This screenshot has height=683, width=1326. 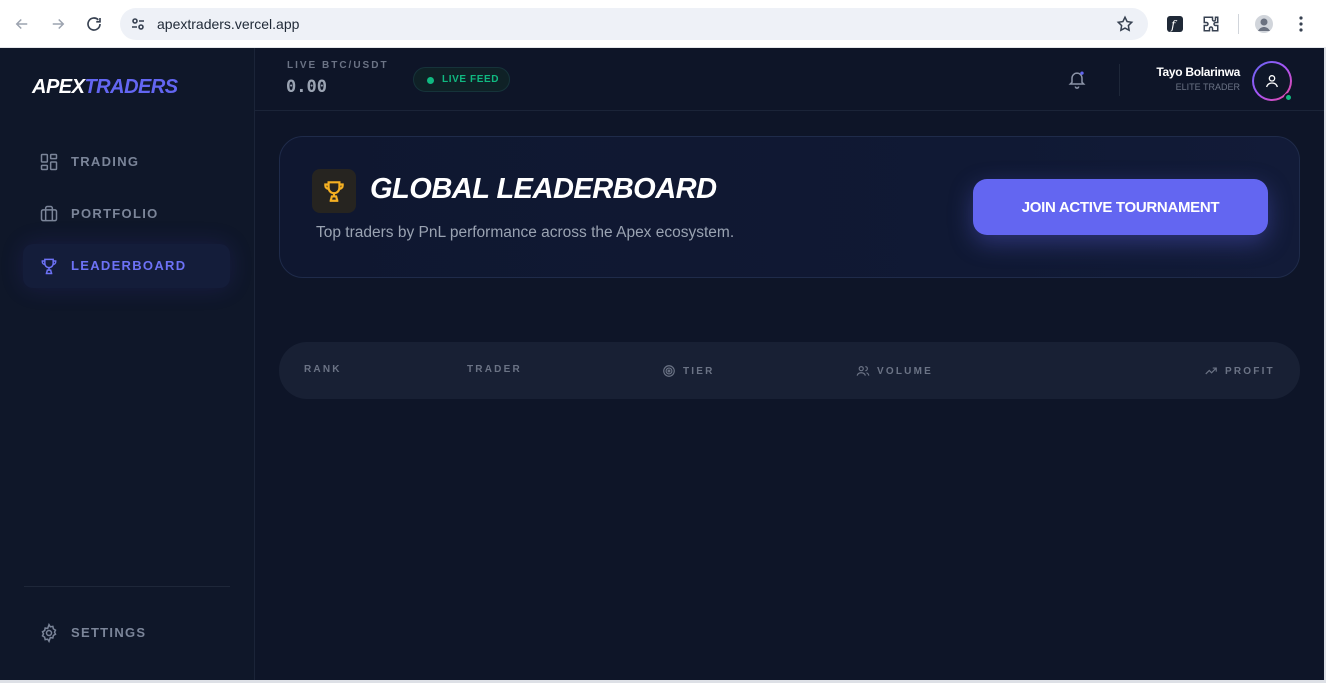 I want to click on column-label: TIER, so click(x=699, y=371).